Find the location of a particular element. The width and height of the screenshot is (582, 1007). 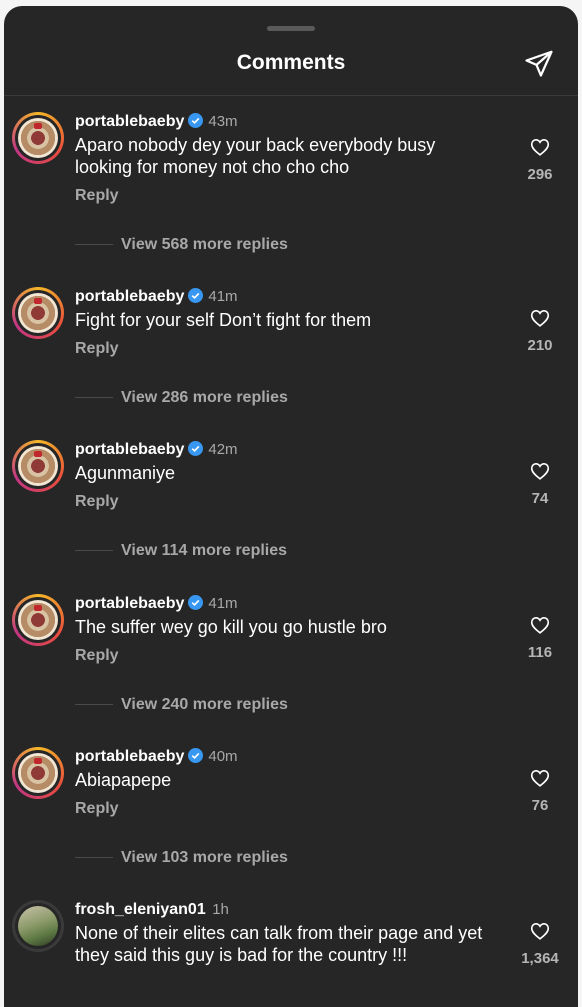

comment-time: 42m is located at coordinates (223, 449).